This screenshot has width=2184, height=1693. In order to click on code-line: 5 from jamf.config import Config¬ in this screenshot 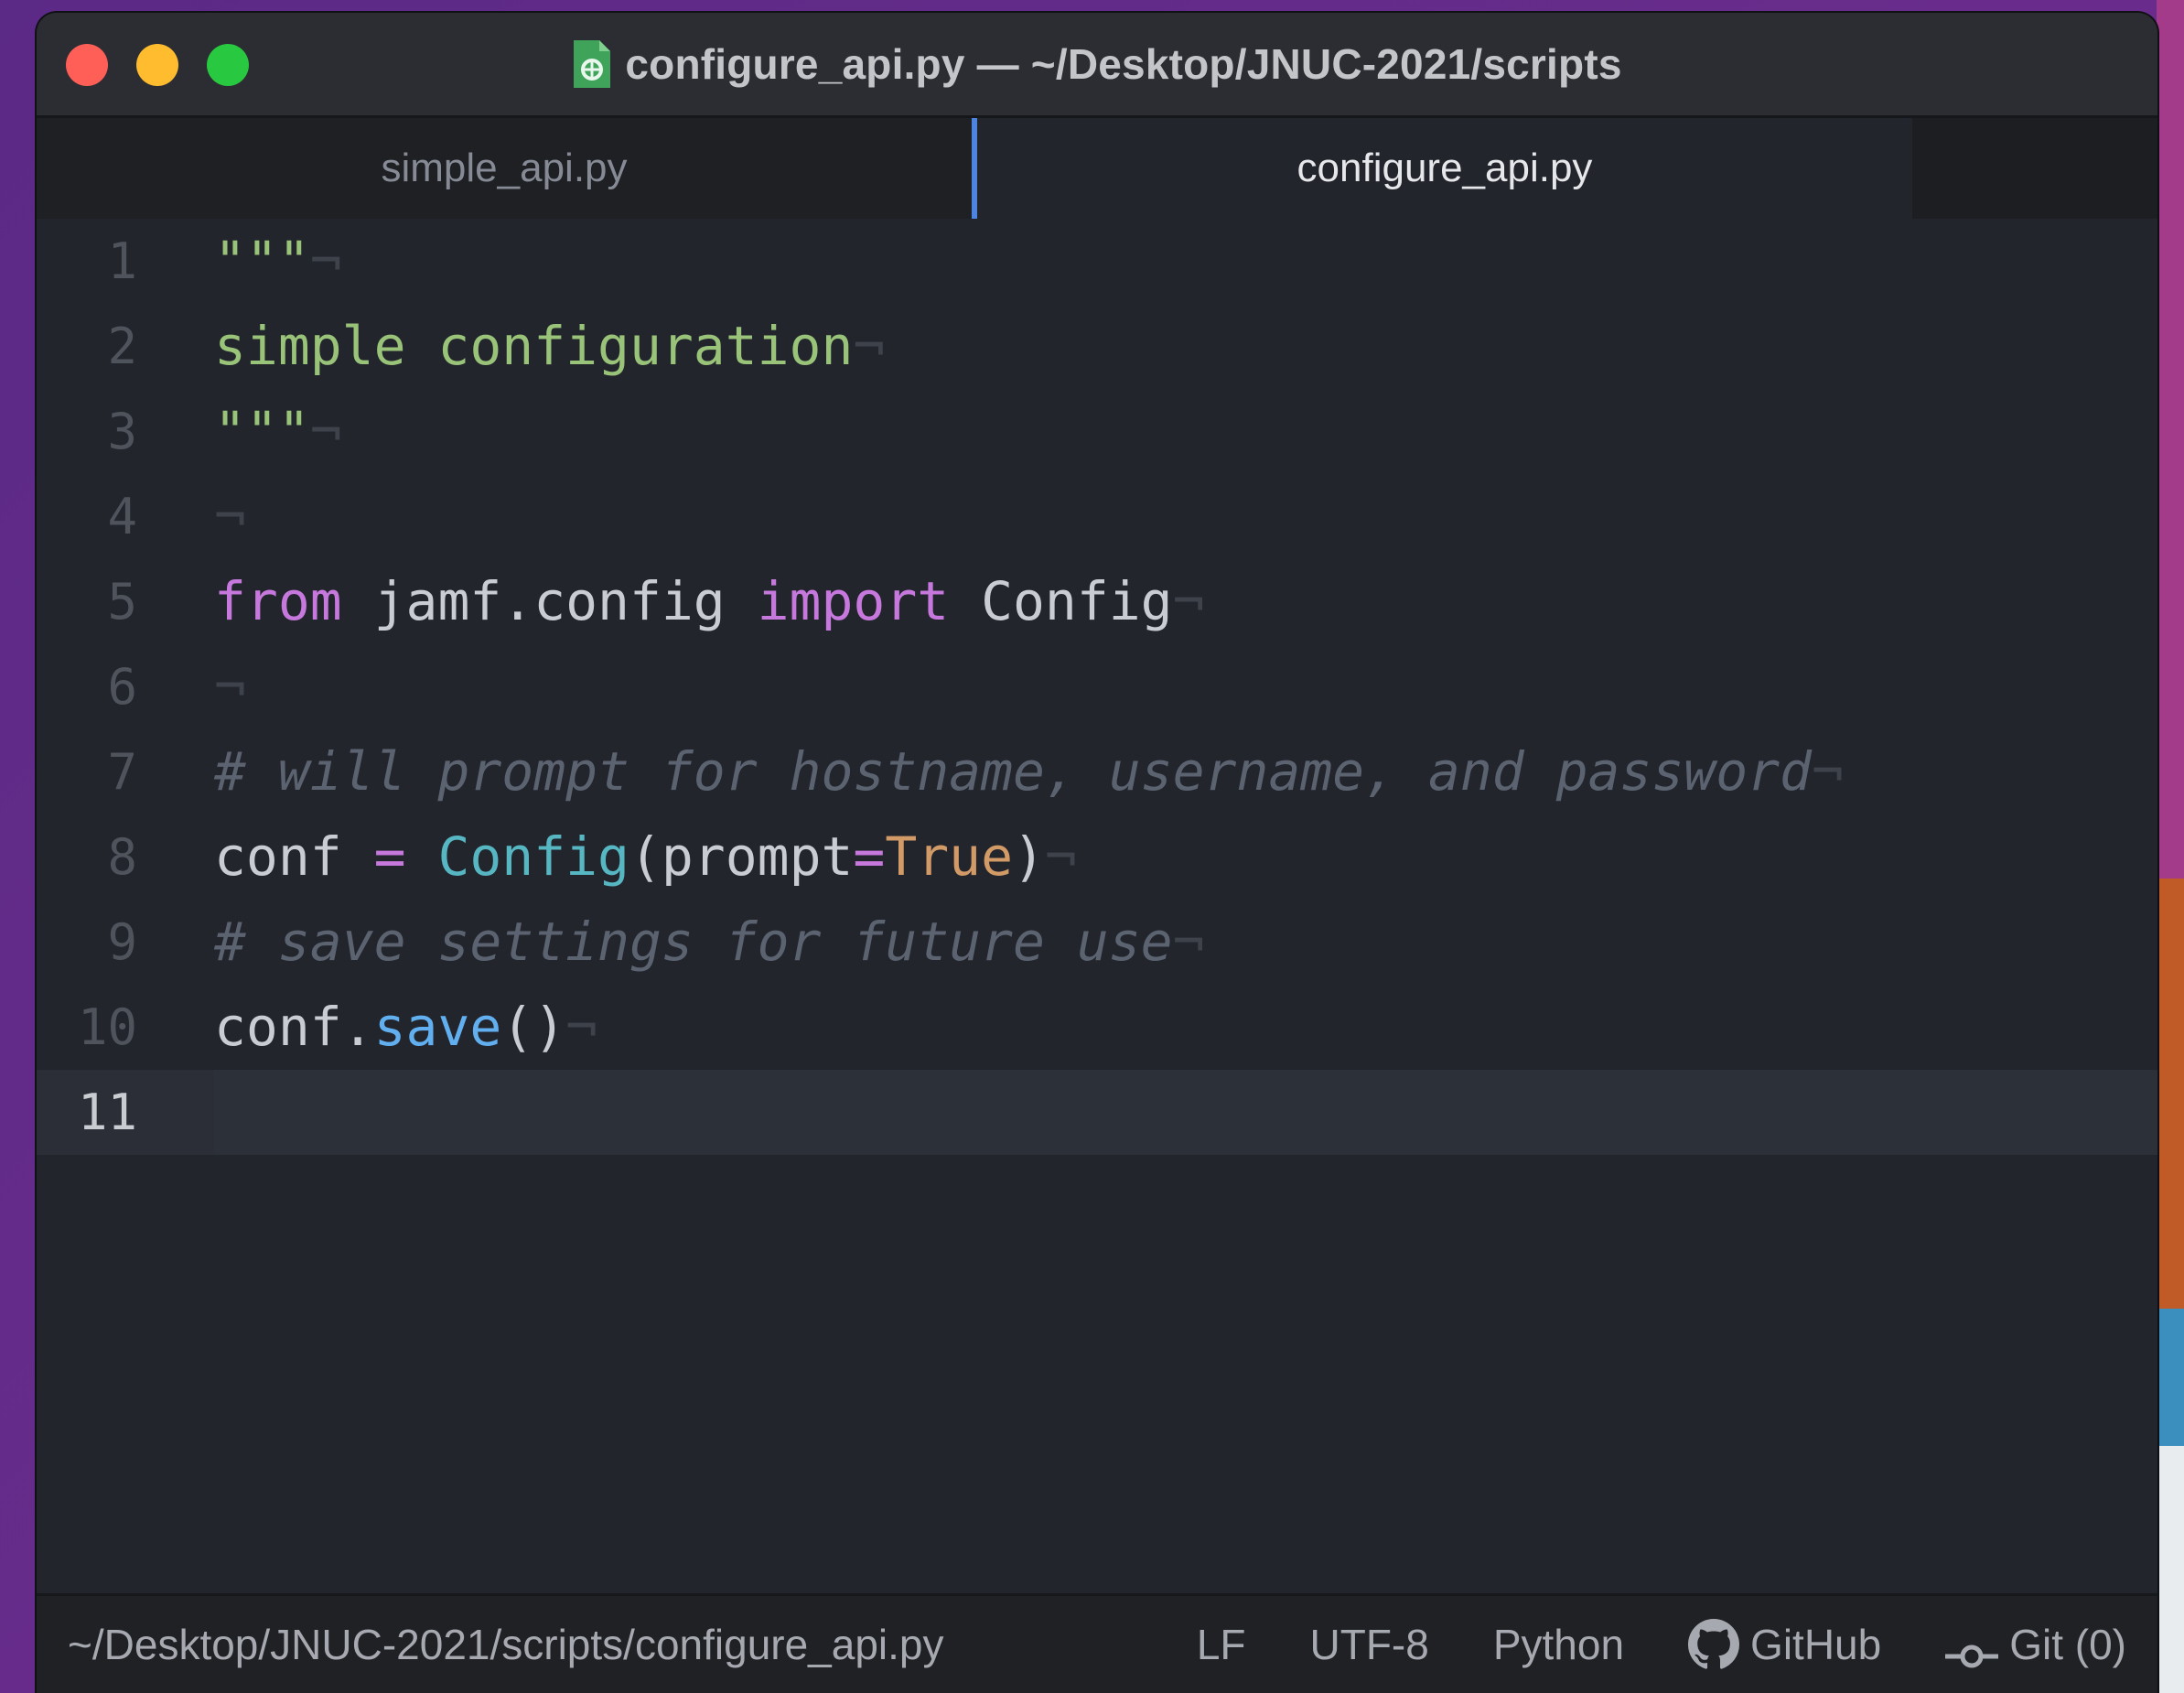, I will do `click(1097, 601)`.